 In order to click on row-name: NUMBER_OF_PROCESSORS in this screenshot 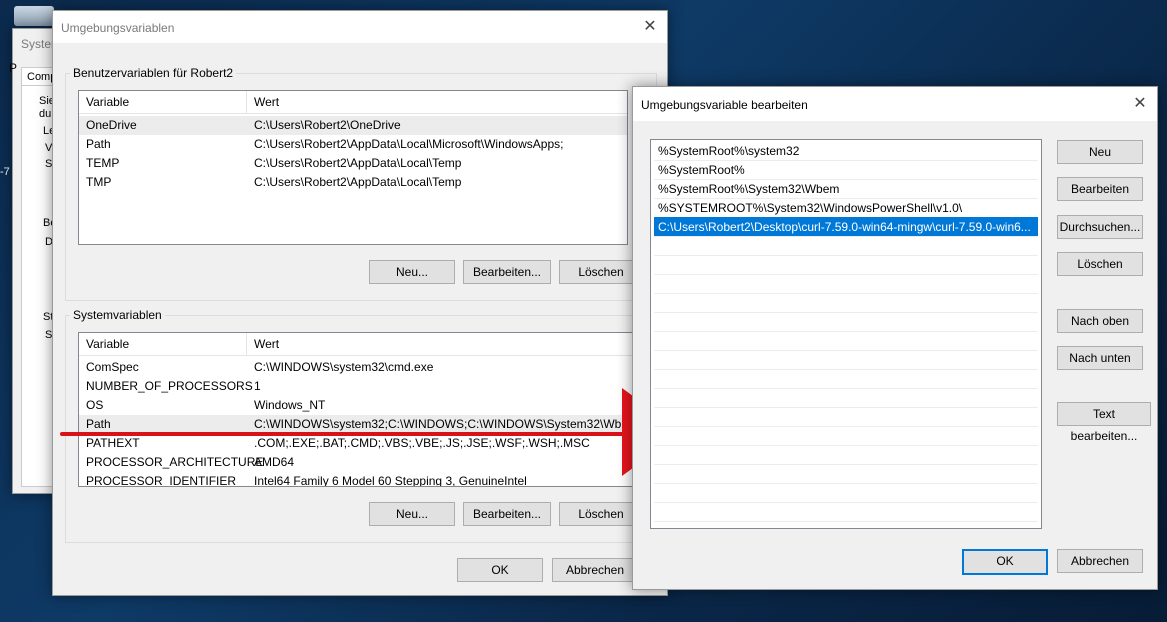, I will do `click(169, 386)`.